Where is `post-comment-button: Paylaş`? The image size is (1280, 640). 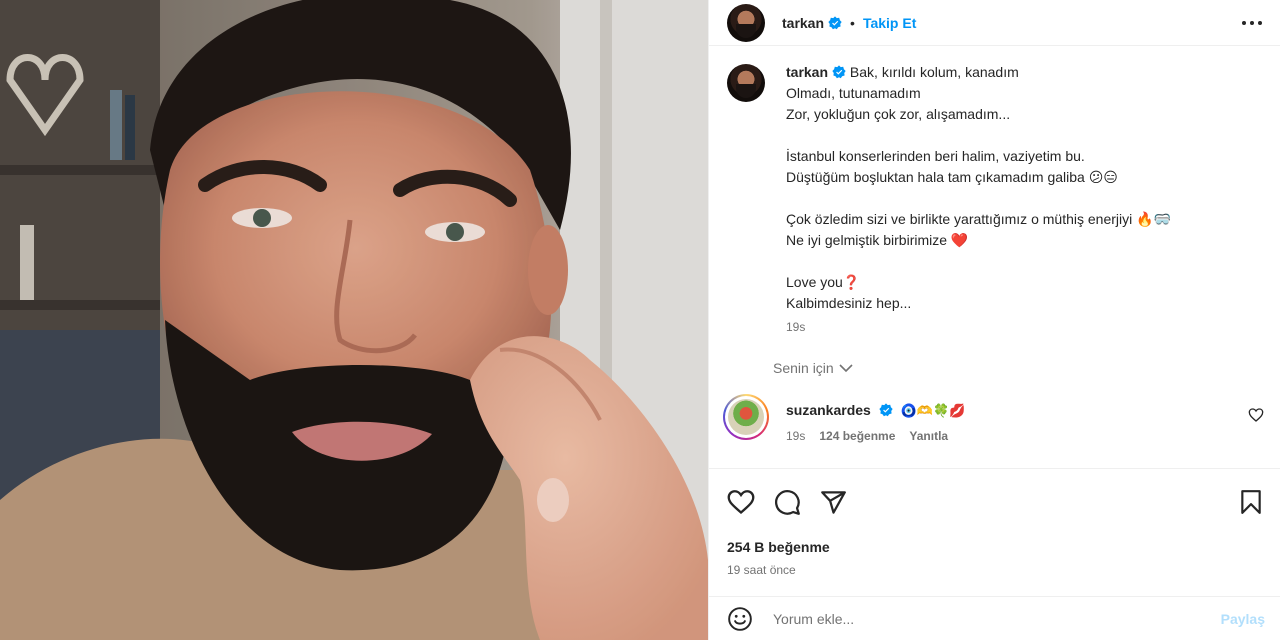
post-comment-button: Paylaş is located at coordinates (1243, 619).